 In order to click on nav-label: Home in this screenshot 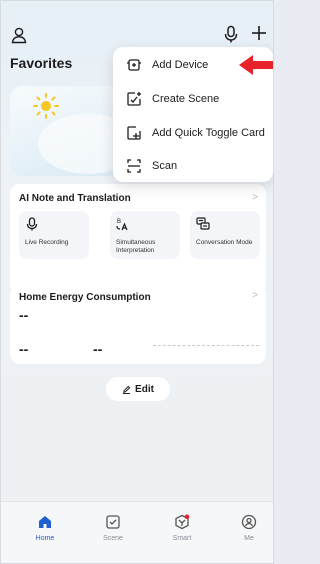, I will do `click(45, 538)`.